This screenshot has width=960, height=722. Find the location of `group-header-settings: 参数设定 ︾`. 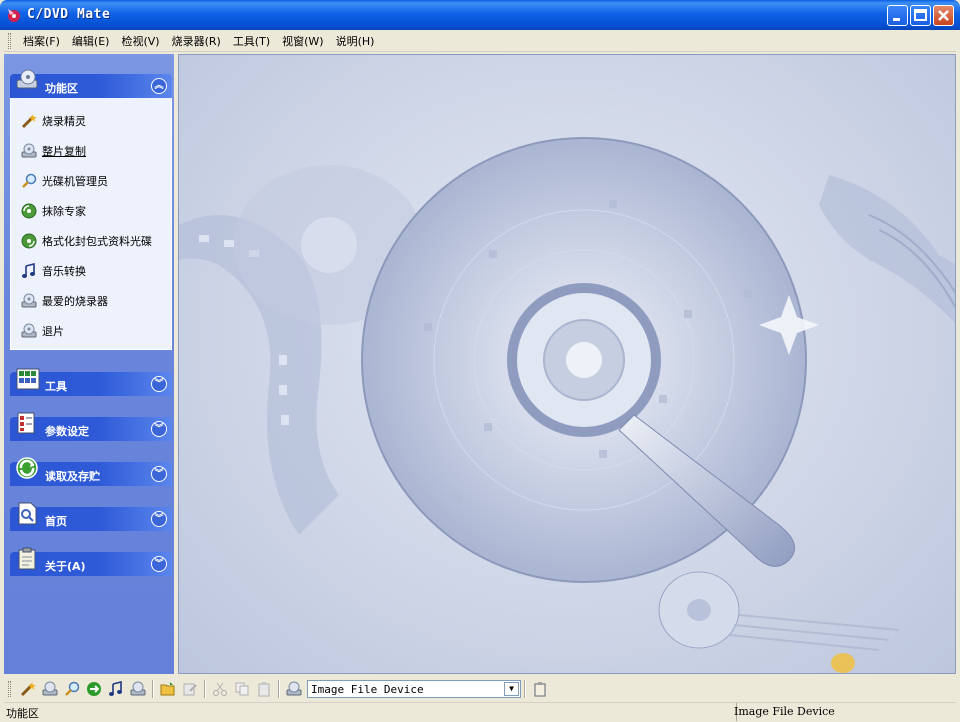

group-header-settings: 参数设定 ︾ is located at coordinates (91, 426).